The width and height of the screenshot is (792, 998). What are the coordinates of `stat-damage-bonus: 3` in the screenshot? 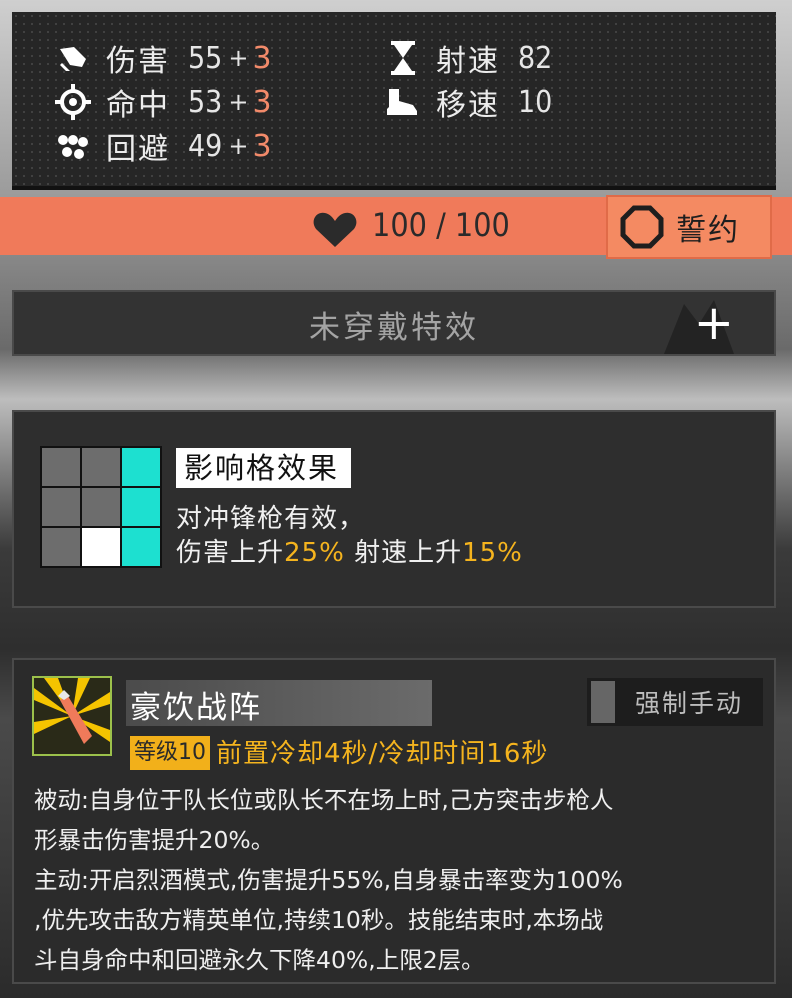 It's located at (262, 58).